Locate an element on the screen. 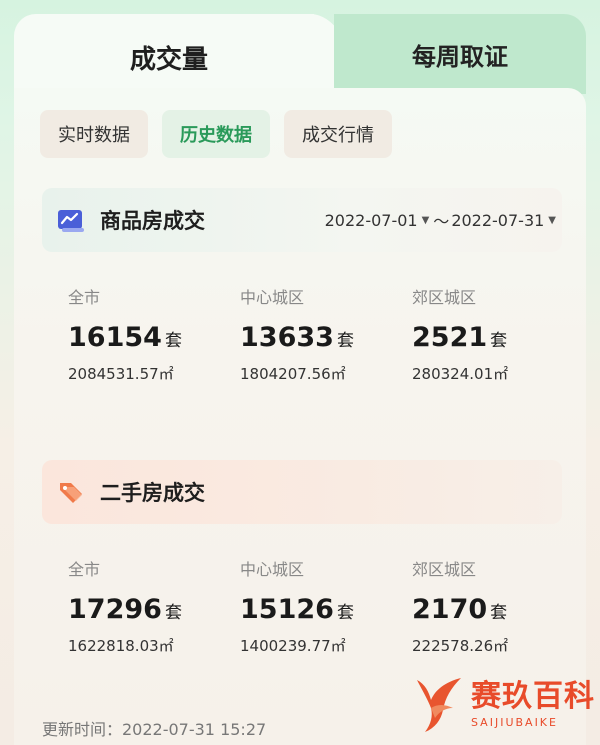 The image size is (600, 745). stat-area: 1622818.03㎡ is located at coordinates (121, 646).